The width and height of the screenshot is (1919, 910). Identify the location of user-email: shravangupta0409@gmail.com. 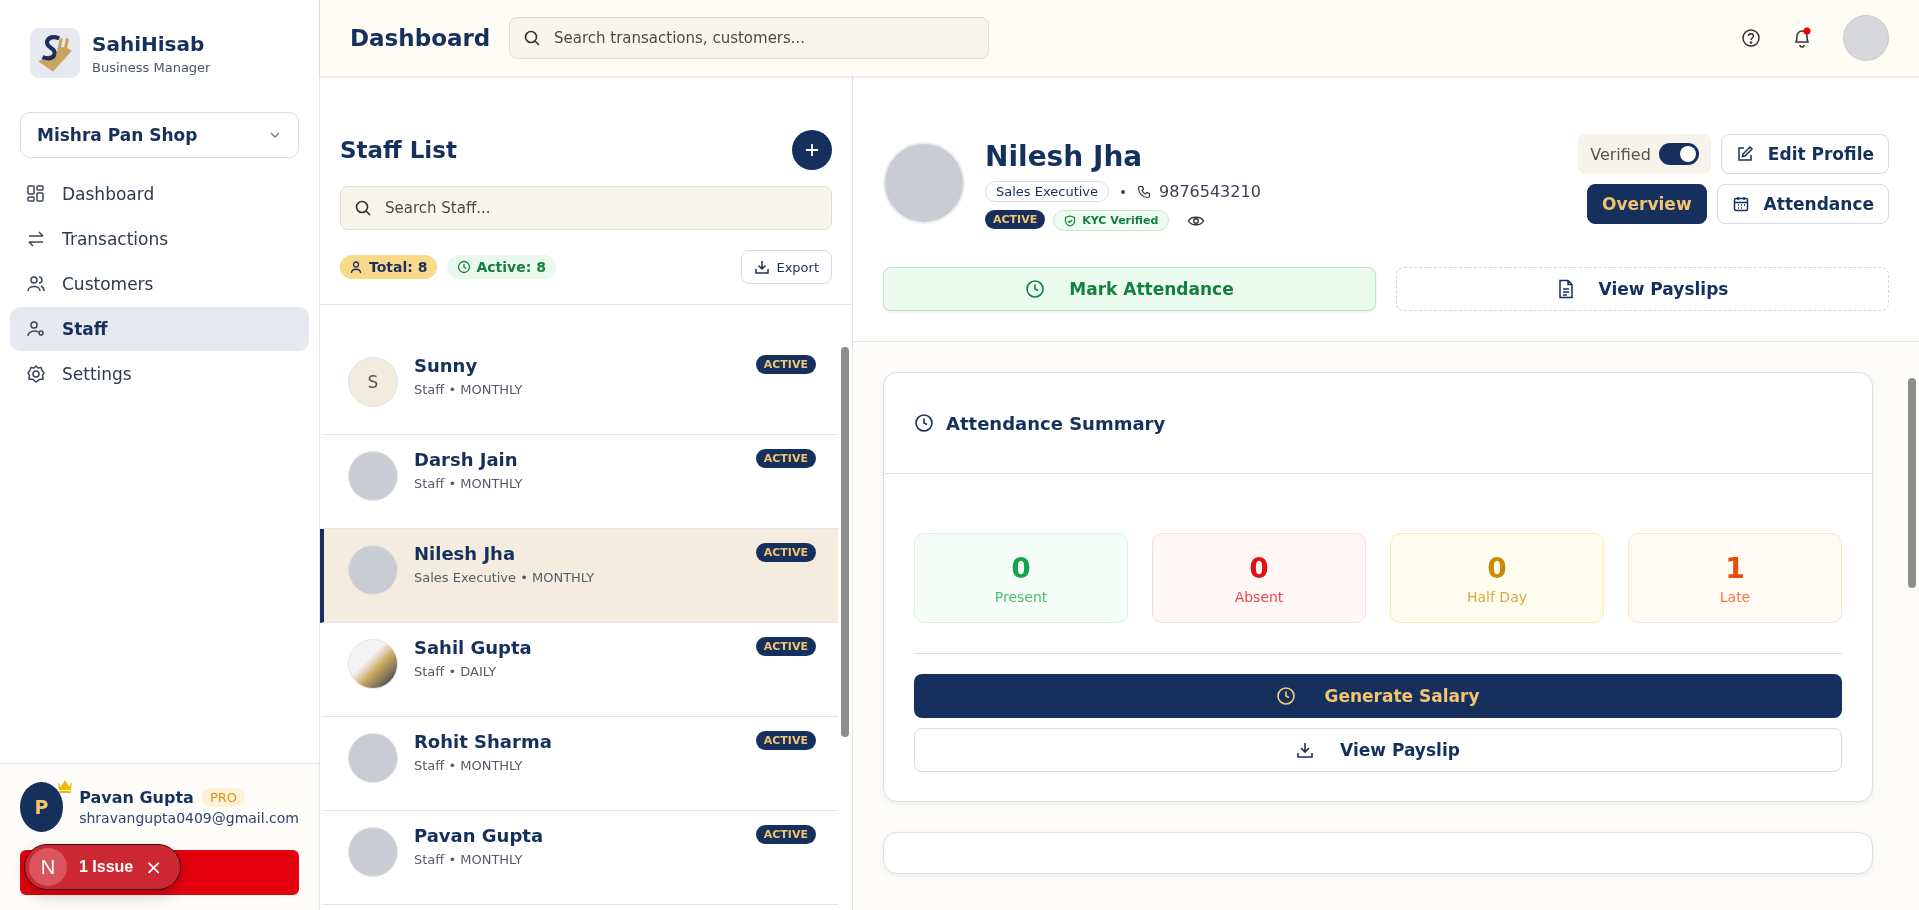
(189, 818).